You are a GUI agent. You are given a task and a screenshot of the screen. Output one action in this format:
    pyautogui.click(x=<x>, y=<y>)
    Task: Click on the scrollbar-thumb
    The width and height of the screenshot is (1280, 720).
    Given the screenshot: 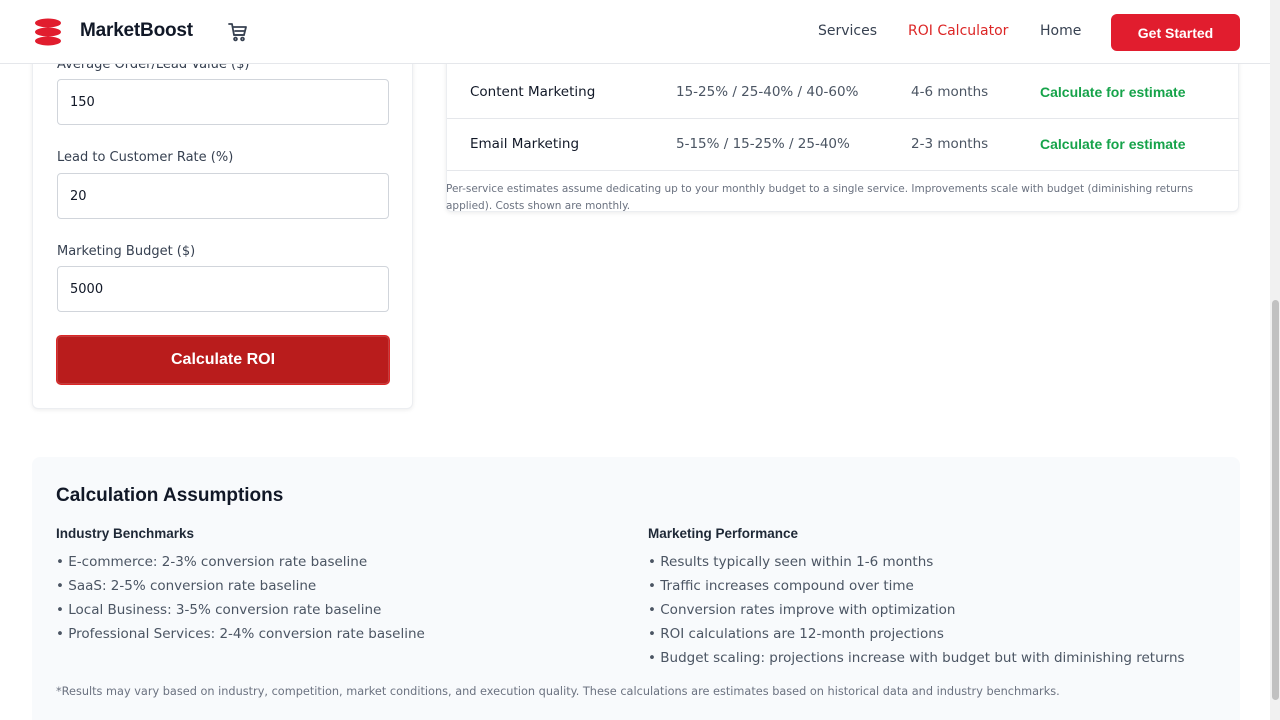 What is the action you would take?
    pyautogui.click(x=1275, y=500)
    